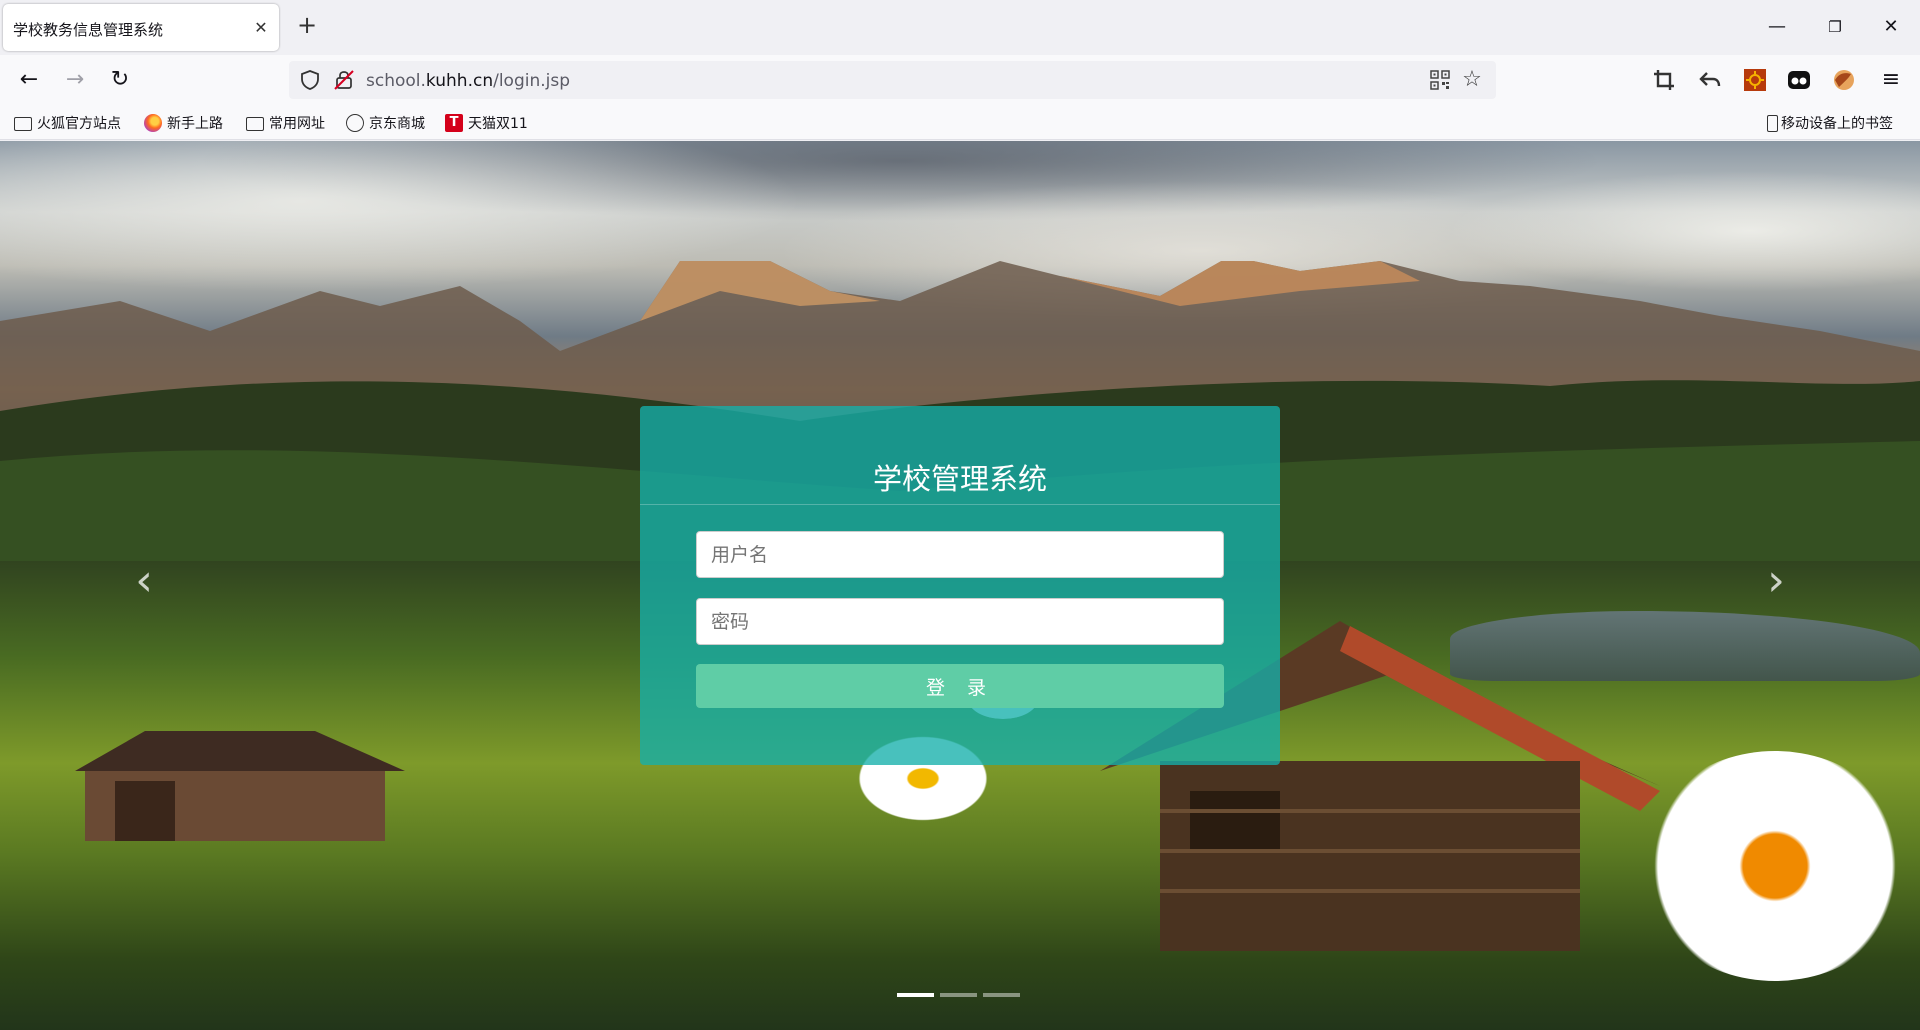 This screenshot has width=1920, height=1030. Describe the element at coordinates (397, 124) in the screenshot. I see `bookmark-label: 京东商城` at that location.